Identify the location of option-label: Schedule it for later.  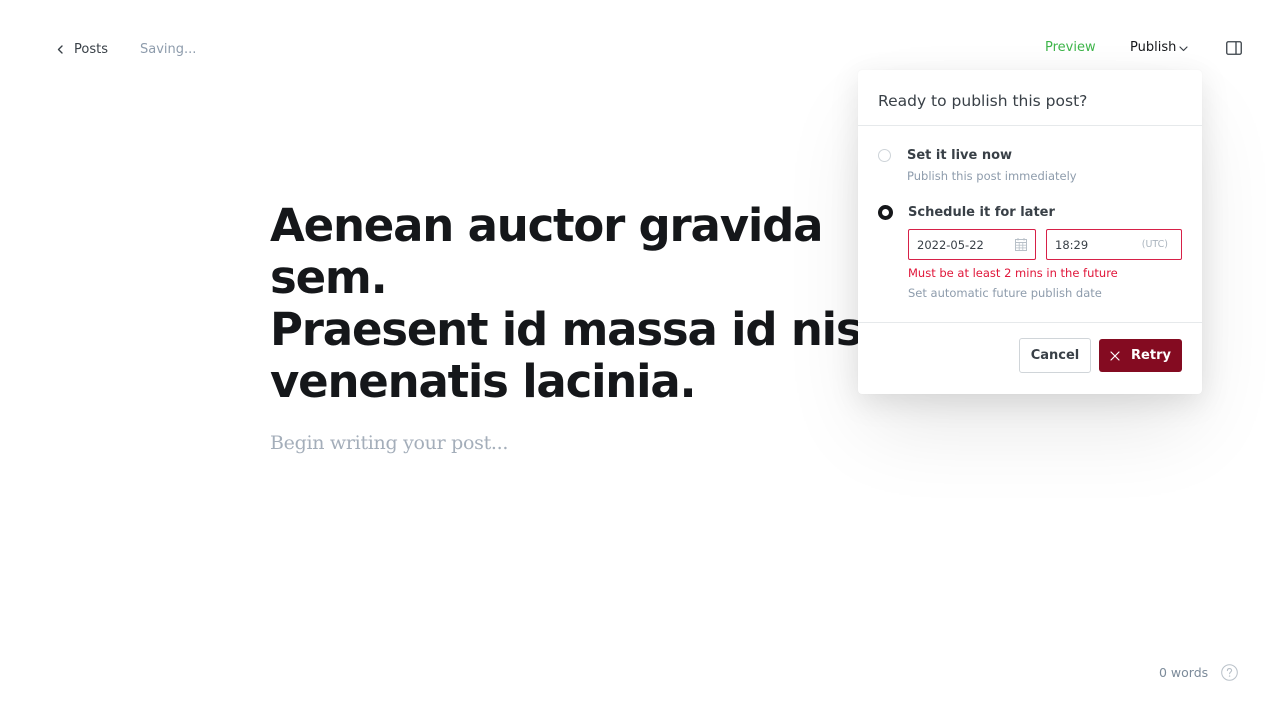
(981, 212).